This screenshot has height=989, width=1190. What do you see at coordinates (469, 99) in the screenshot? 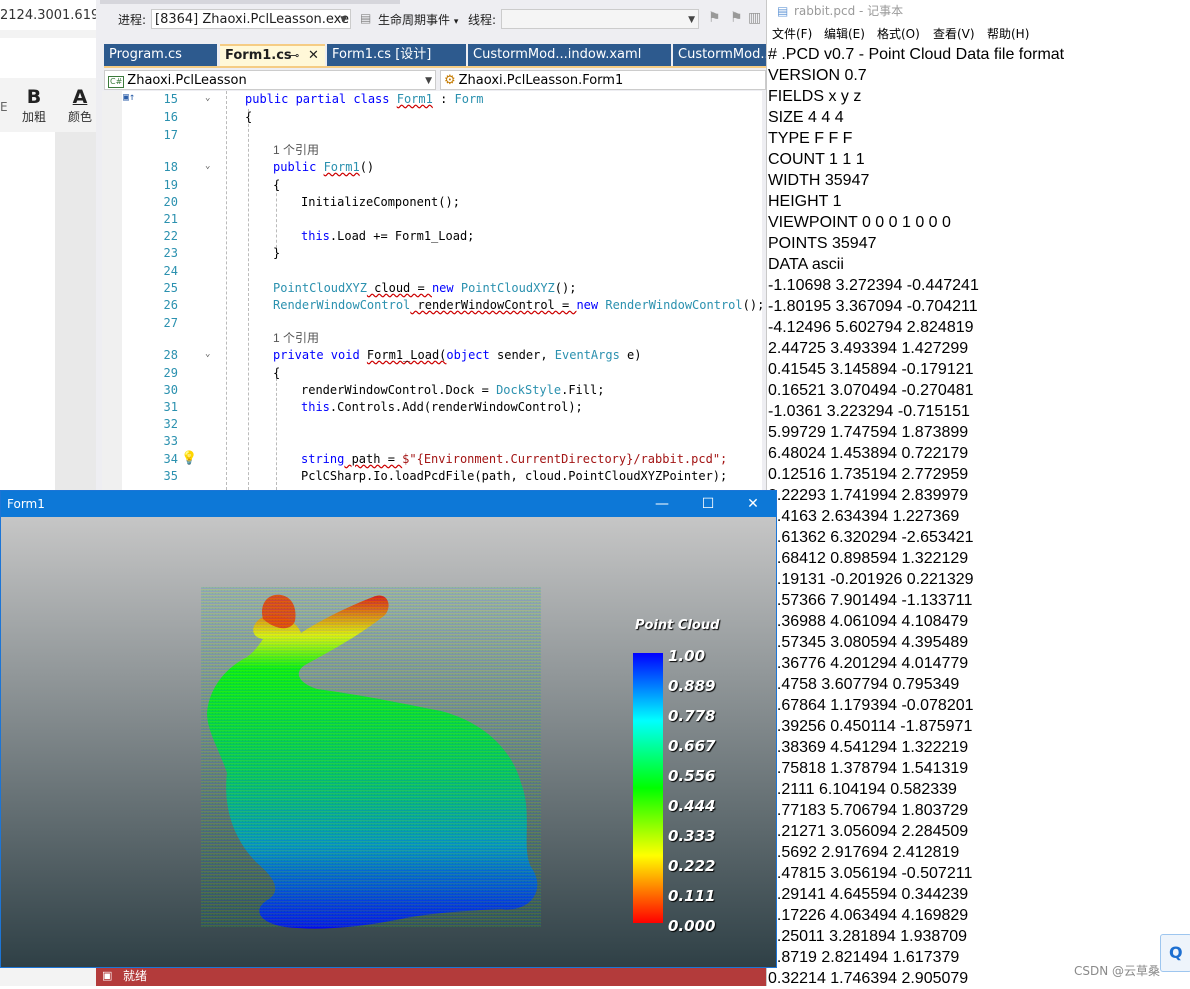
I see `code-token: Form` at bounding box center [469, 99].